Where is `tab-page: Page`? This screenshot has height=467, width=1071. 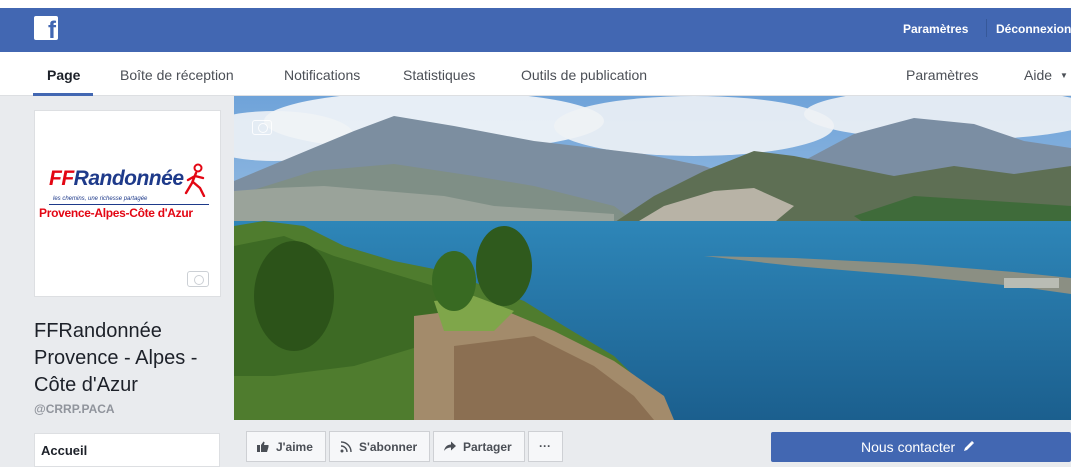 tab-page: Page is located at coordinates (63, 75).